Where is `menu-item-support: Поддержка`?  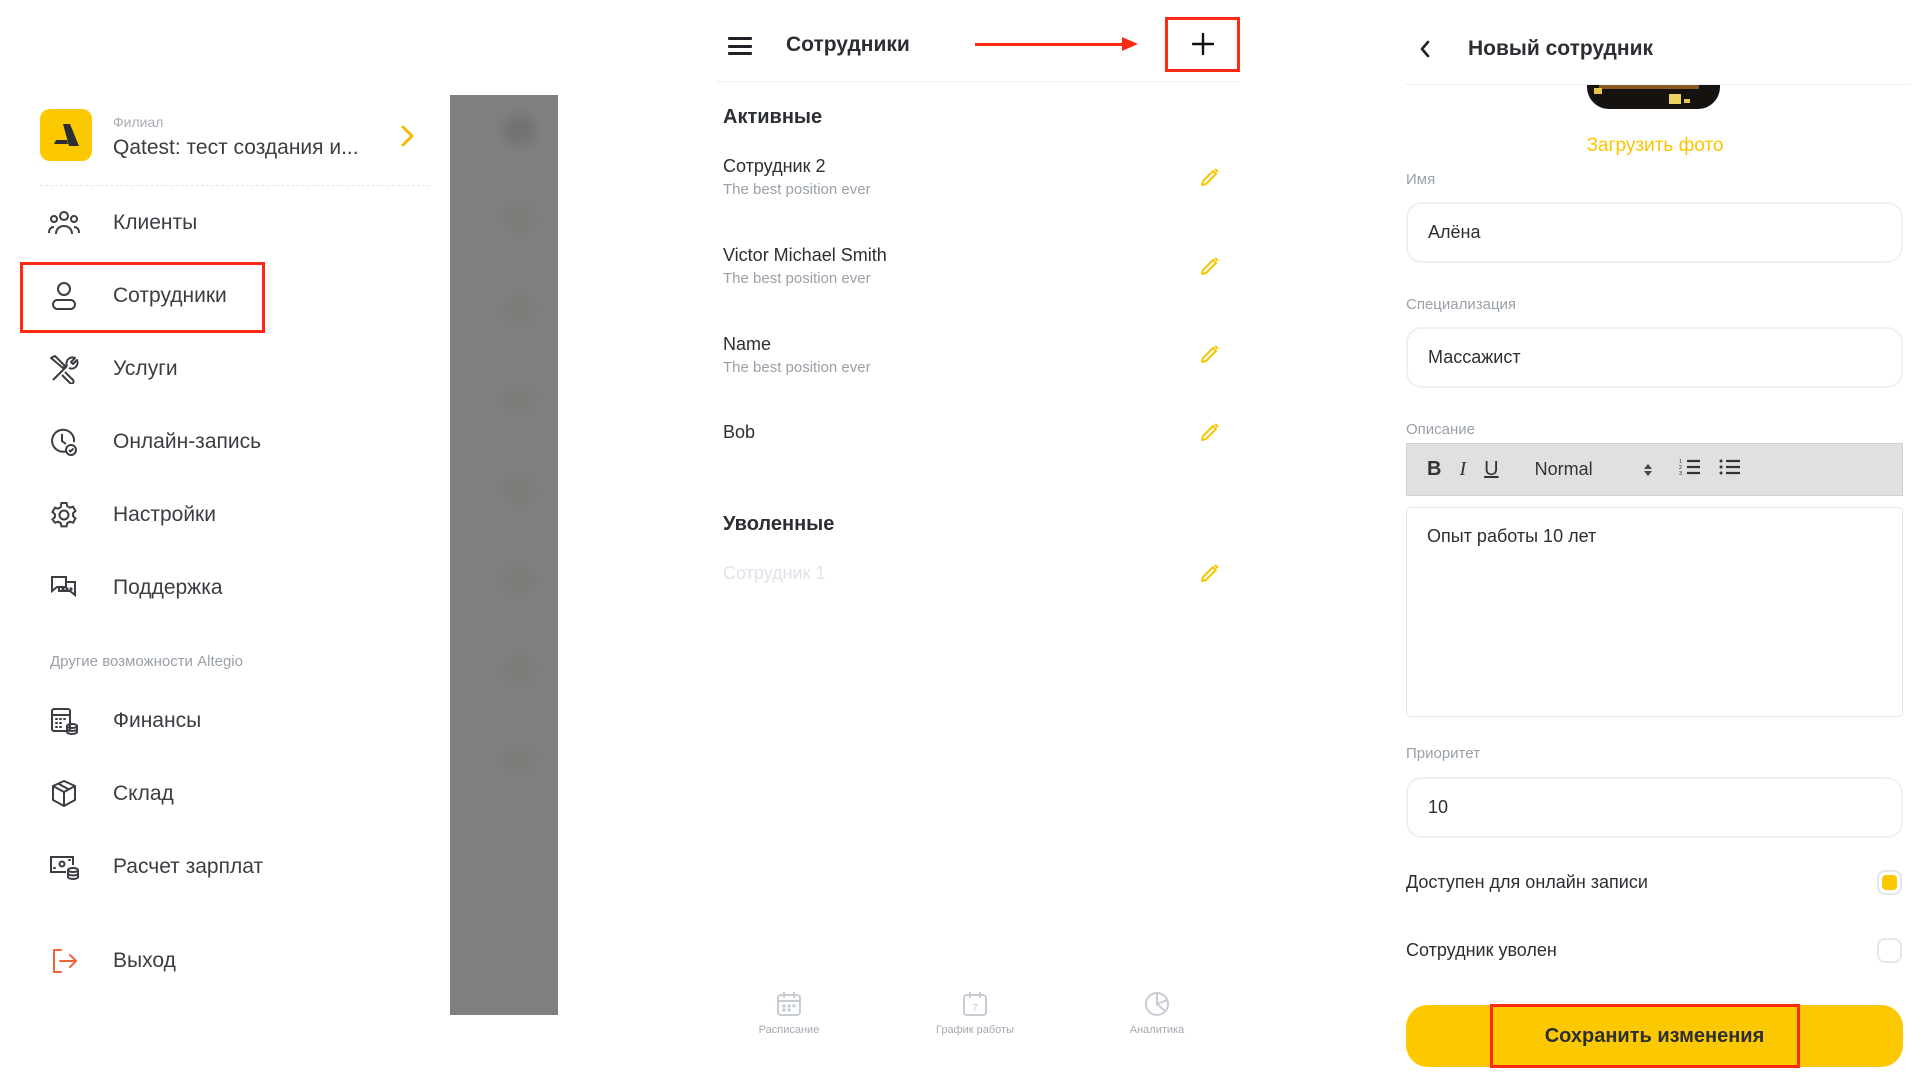 menu-item-support: Поддержка is located at coordinates (230, 588).